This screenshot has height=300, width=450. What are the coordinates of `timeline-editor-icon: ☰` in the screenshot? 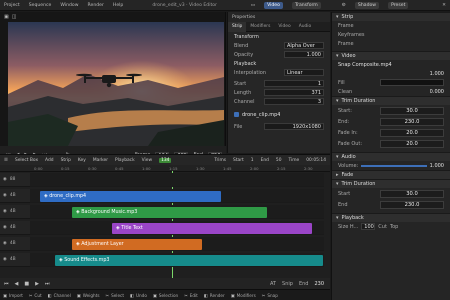 It's located at (6, 160).